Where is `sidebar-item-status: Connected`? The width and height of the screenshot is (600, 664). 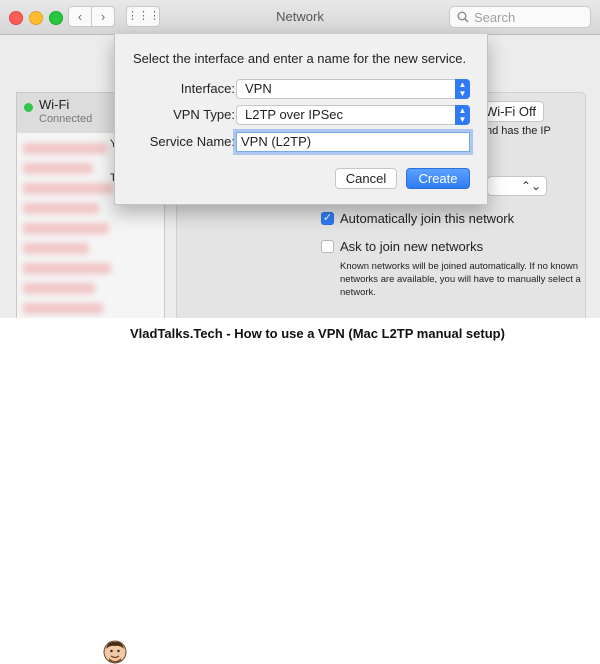
sidebar-item-status: Connected is located at coordinates (66, 119).